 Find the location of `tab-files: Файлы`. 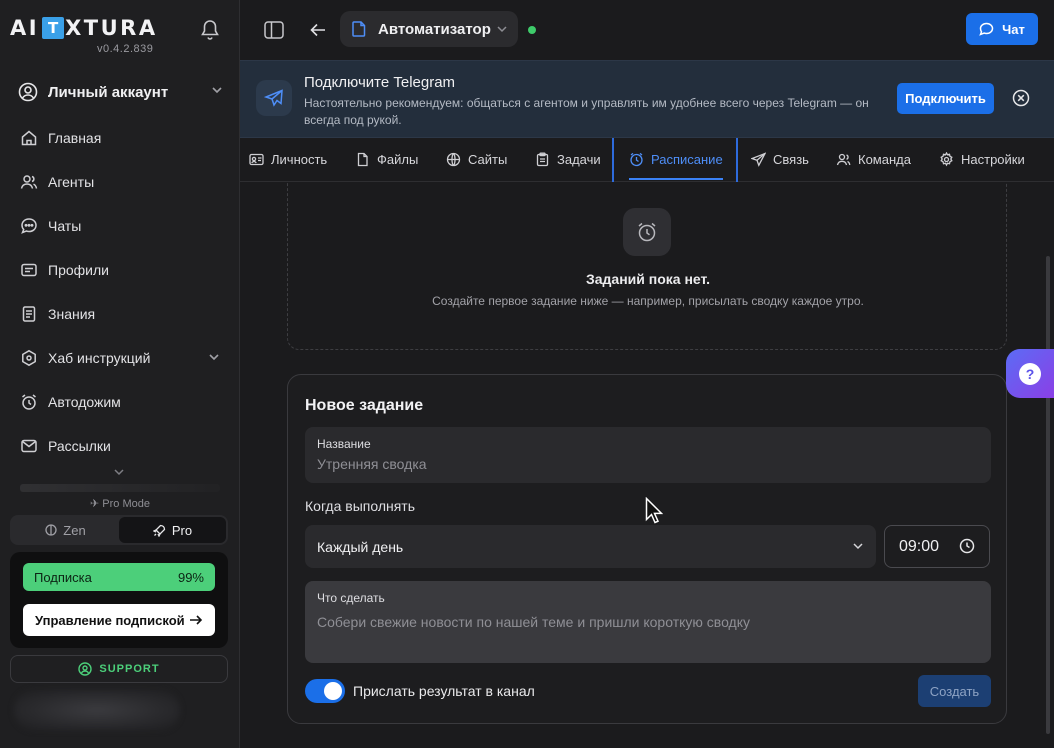

tab-files: Файлы is located at coordinates (386, 159).